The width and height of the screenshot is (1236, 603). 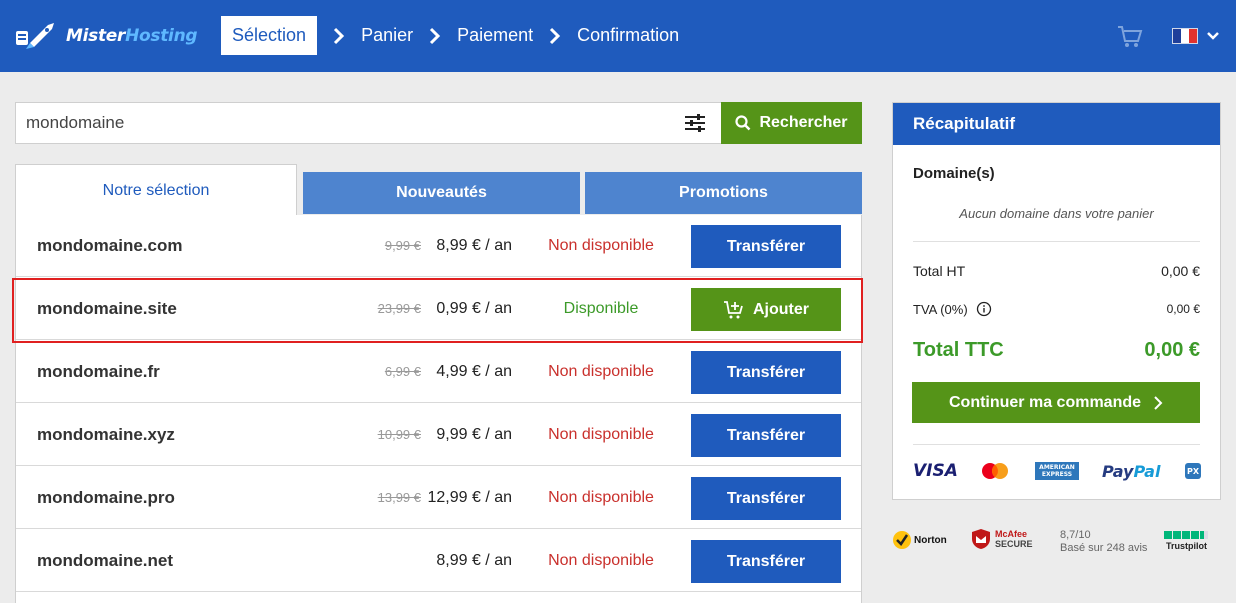 What do you see at coordinates (1011, 534) in the screenshot?
I see `mcafee-line1: McAfee` at bounding box center [1011, 534].